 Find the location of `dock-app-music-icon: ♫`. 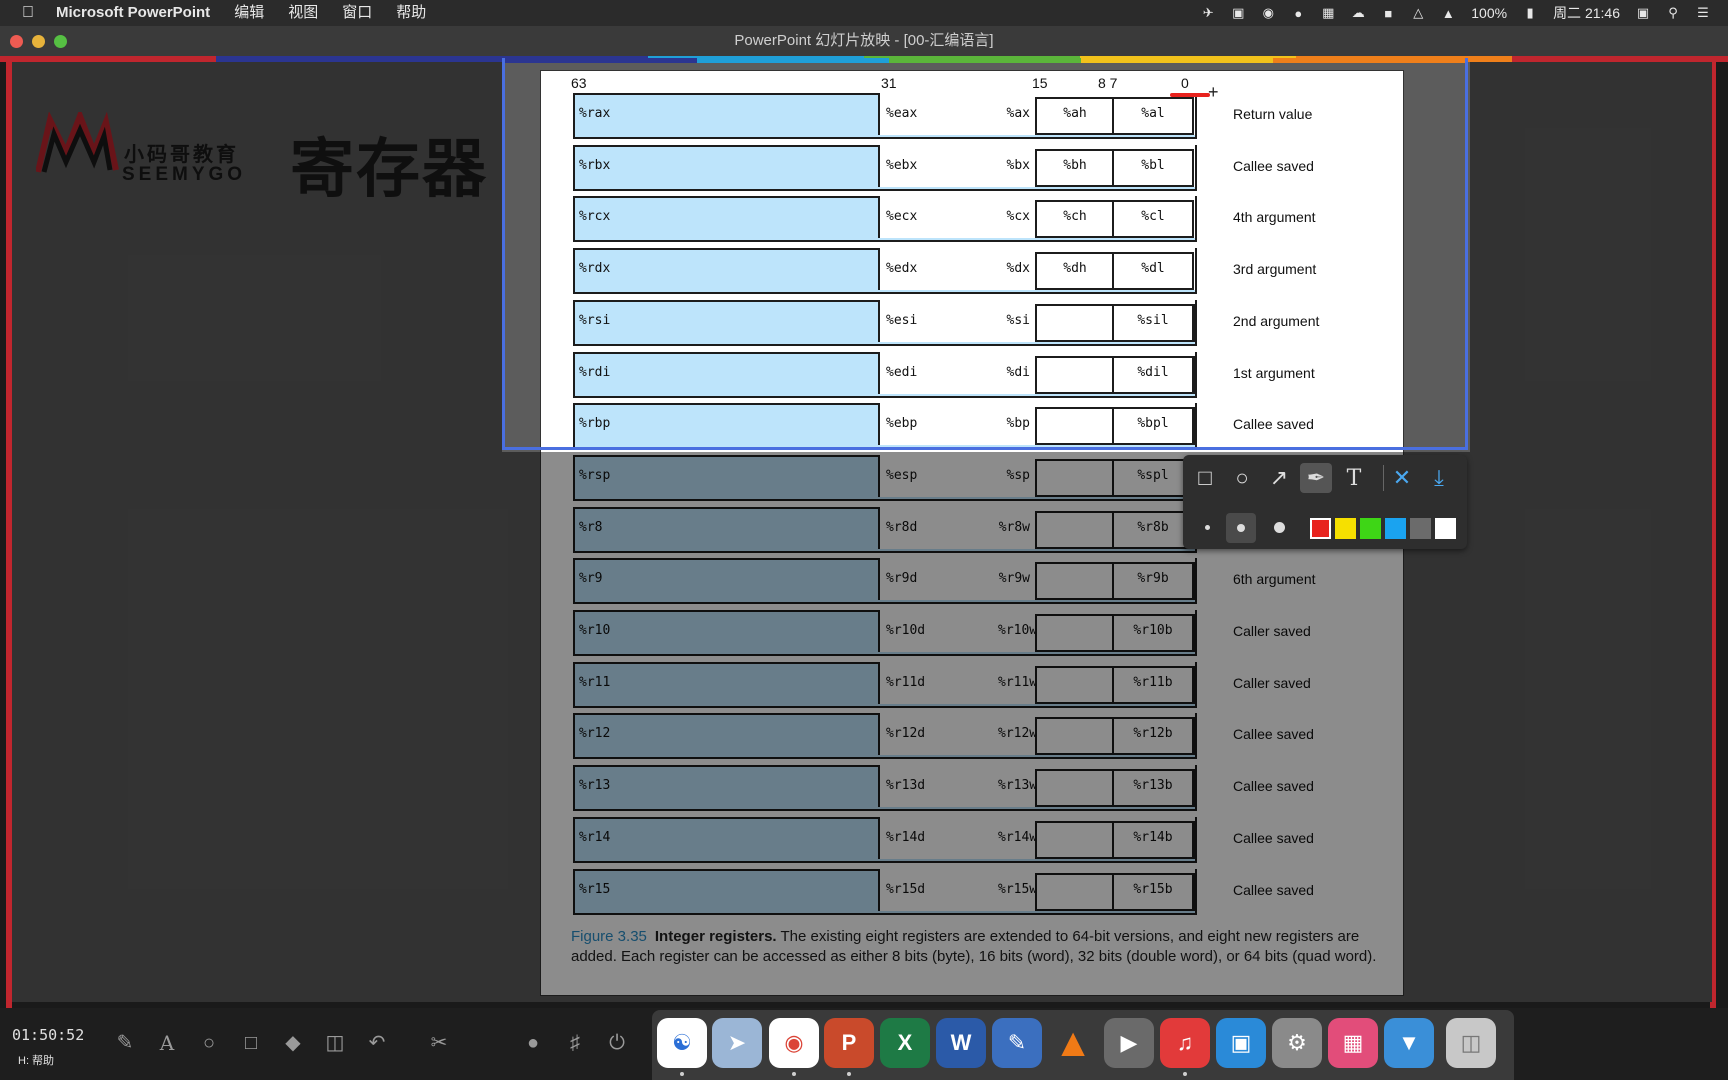

dock-app-music-icon: ♫ is located at coordinates (1185, 1043).